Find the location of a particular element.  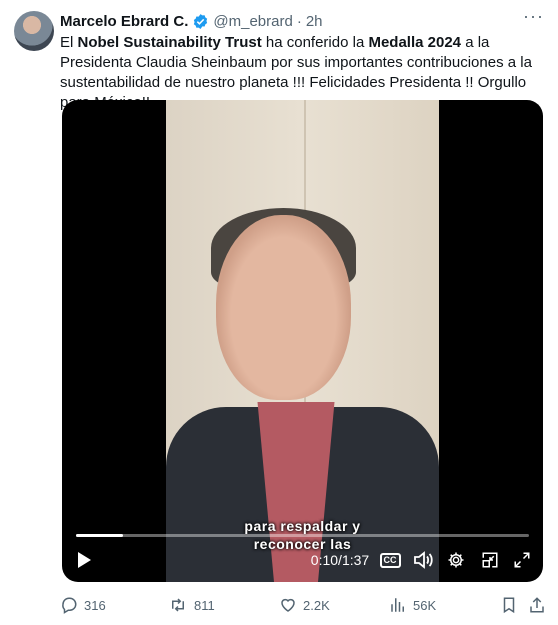

reply-count: 316 is located at coordinates (95, 605).